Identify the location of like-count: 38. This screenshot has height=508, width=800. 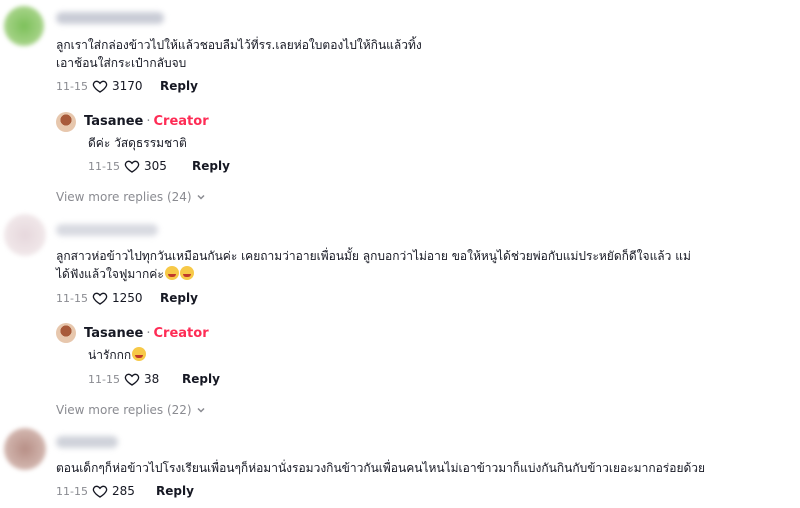
(152, 379).